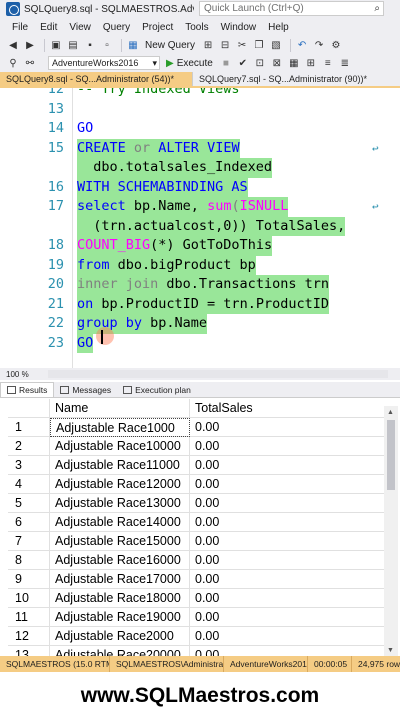 The height and width of the screenshot is (720, 400). Describe the element at coordinates (277, 63) in the screenshot. I see `query-options-icon: ⊠` at that location.